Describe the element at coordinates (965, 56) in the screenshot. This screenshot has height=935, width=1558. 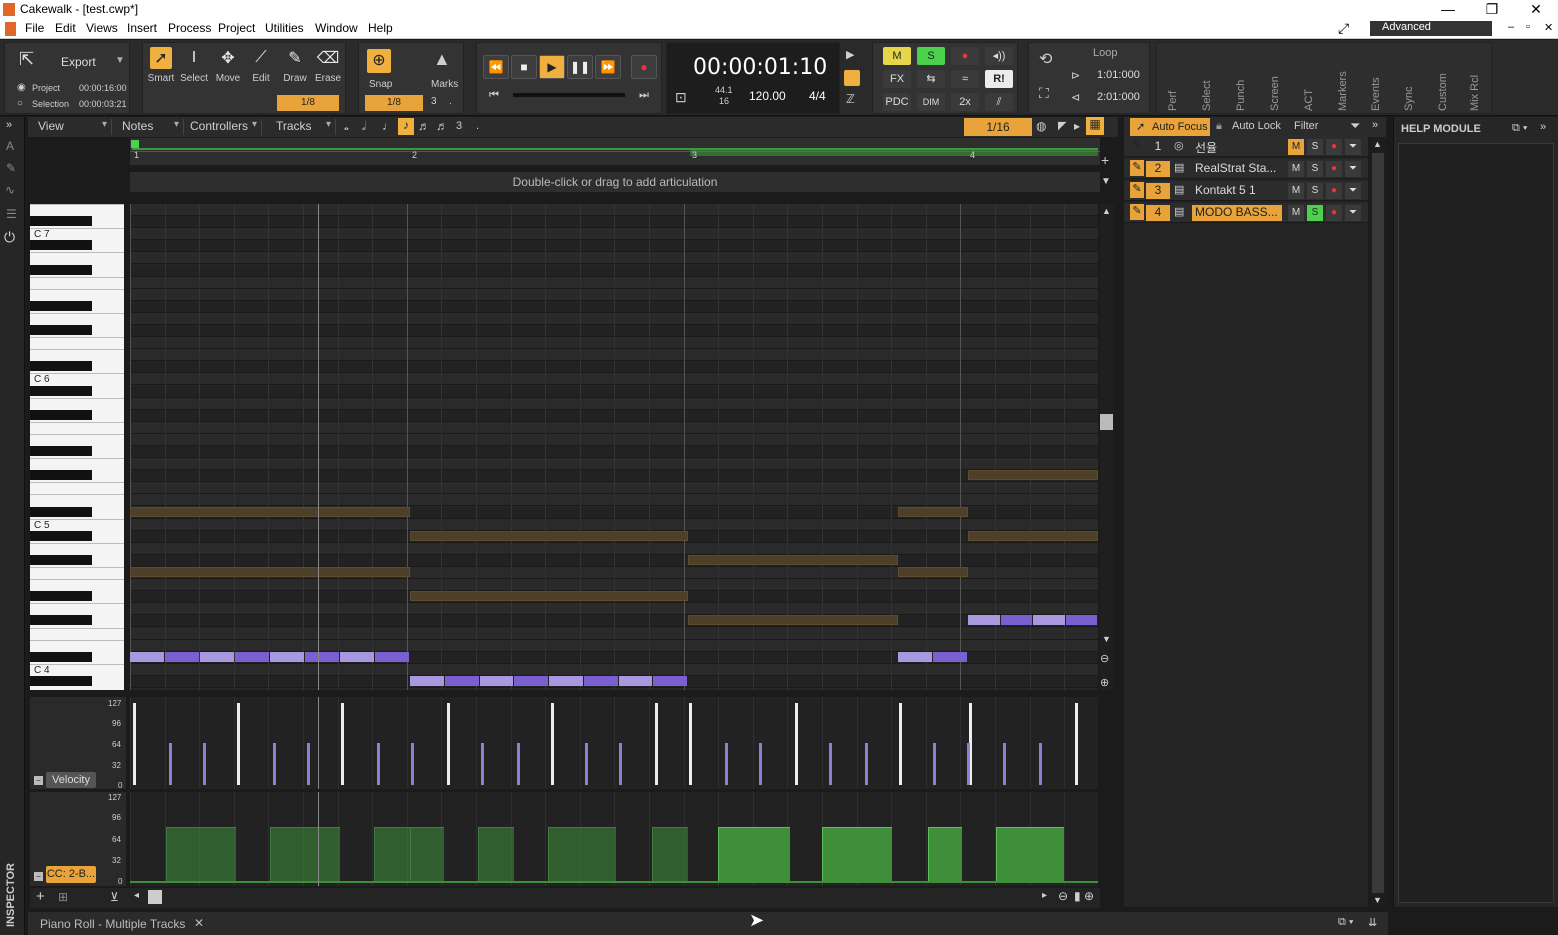
I see `arm-all-icon: ●` at that location.